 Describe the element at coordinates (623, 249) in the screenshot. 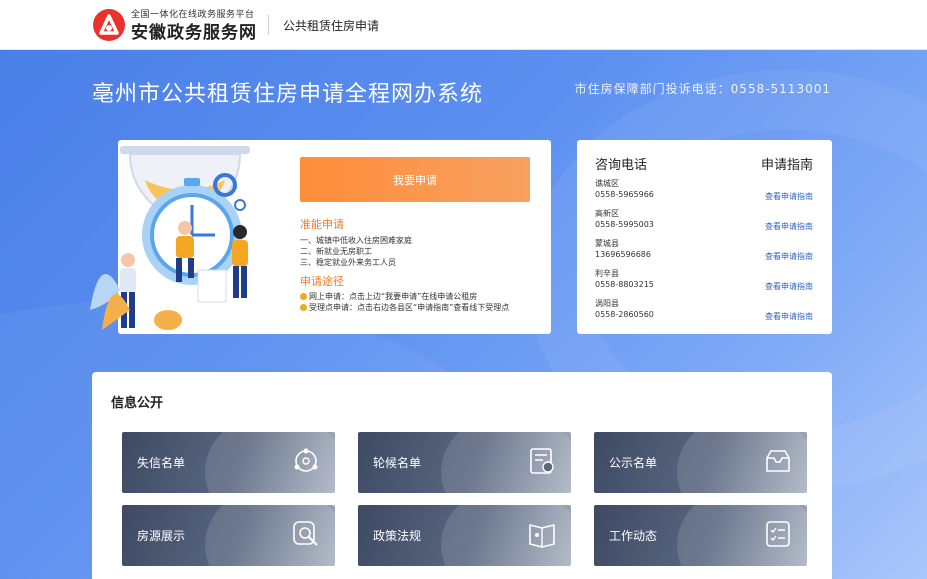

I see `district-entry: 蒙城县 13696596686` at that location.